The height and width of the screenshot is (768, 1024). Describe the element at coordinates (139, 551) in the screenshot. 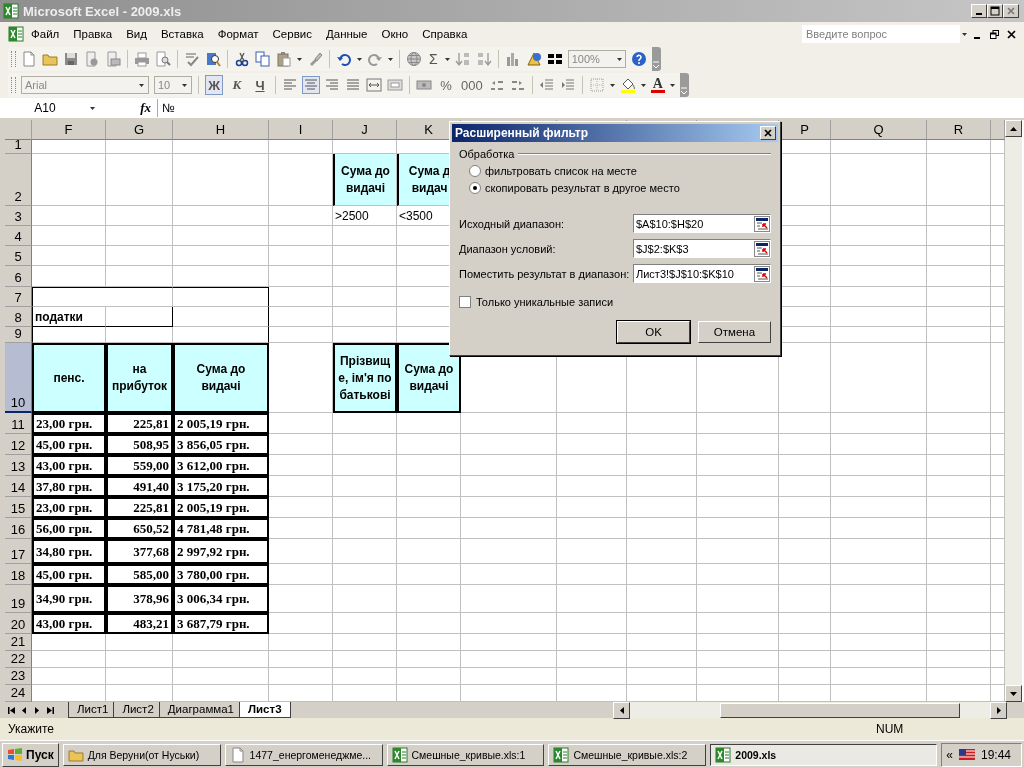

I see `table-cell: 377,68` at that location.